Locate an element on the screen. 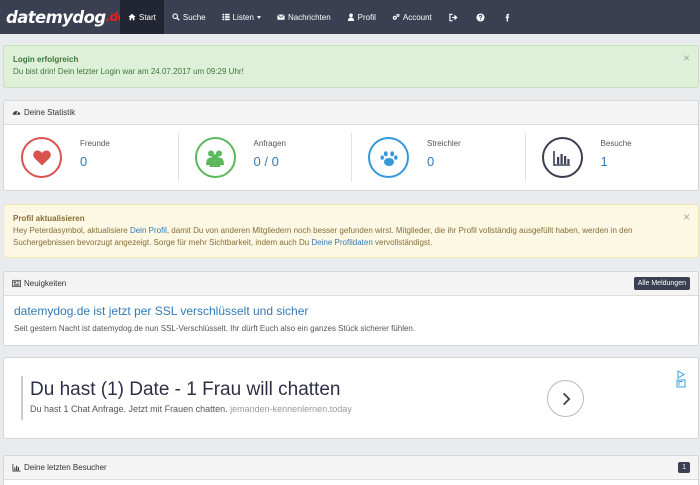  envelope-icon is located at coordinates (281, 17).